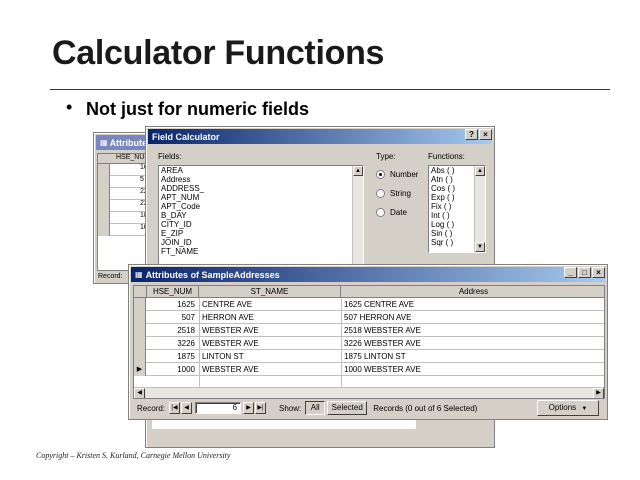  I want to click on options-label: Options, so click(562, 407).